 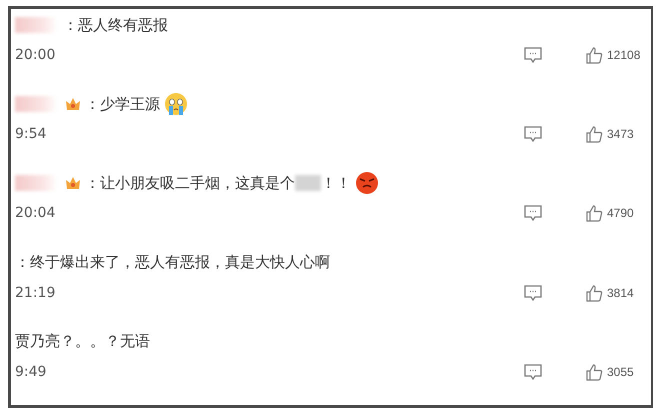 What do you see at coordinates (122, 104) in the screenshot?
I see `comment-text: ：少学王源` at bounding box center [122, 104].